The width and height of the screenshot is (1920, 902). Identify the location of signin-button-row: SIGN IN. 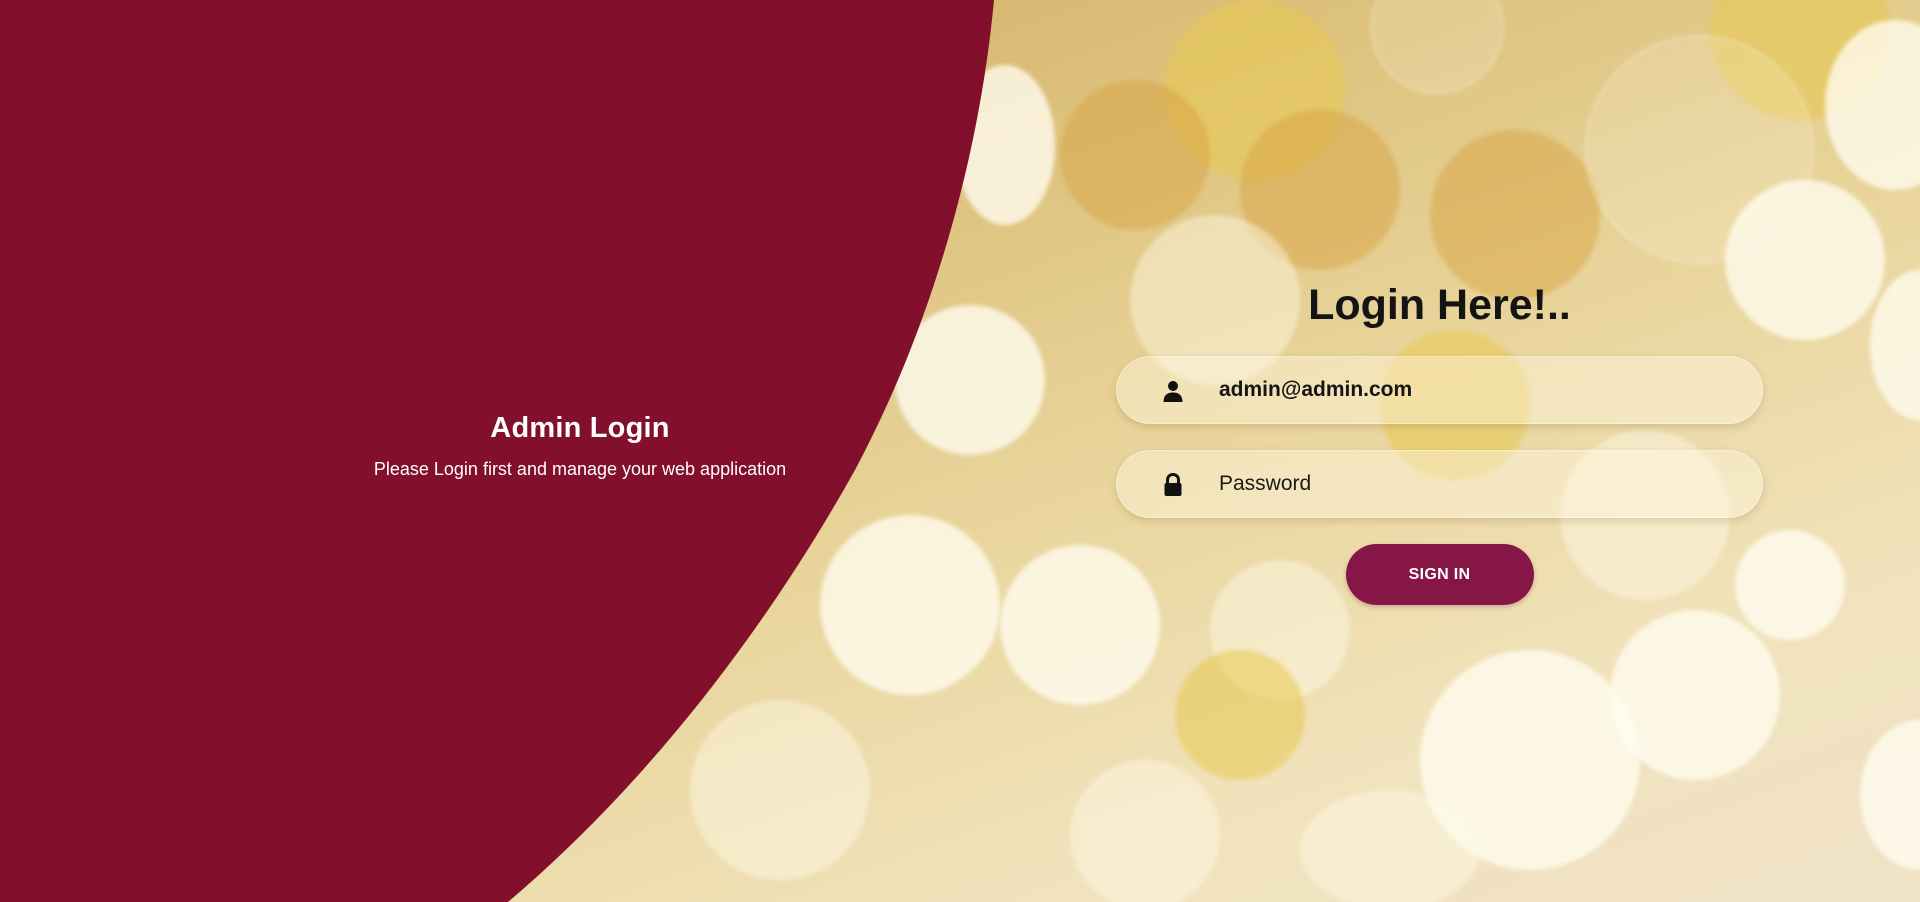
(1439, 574).